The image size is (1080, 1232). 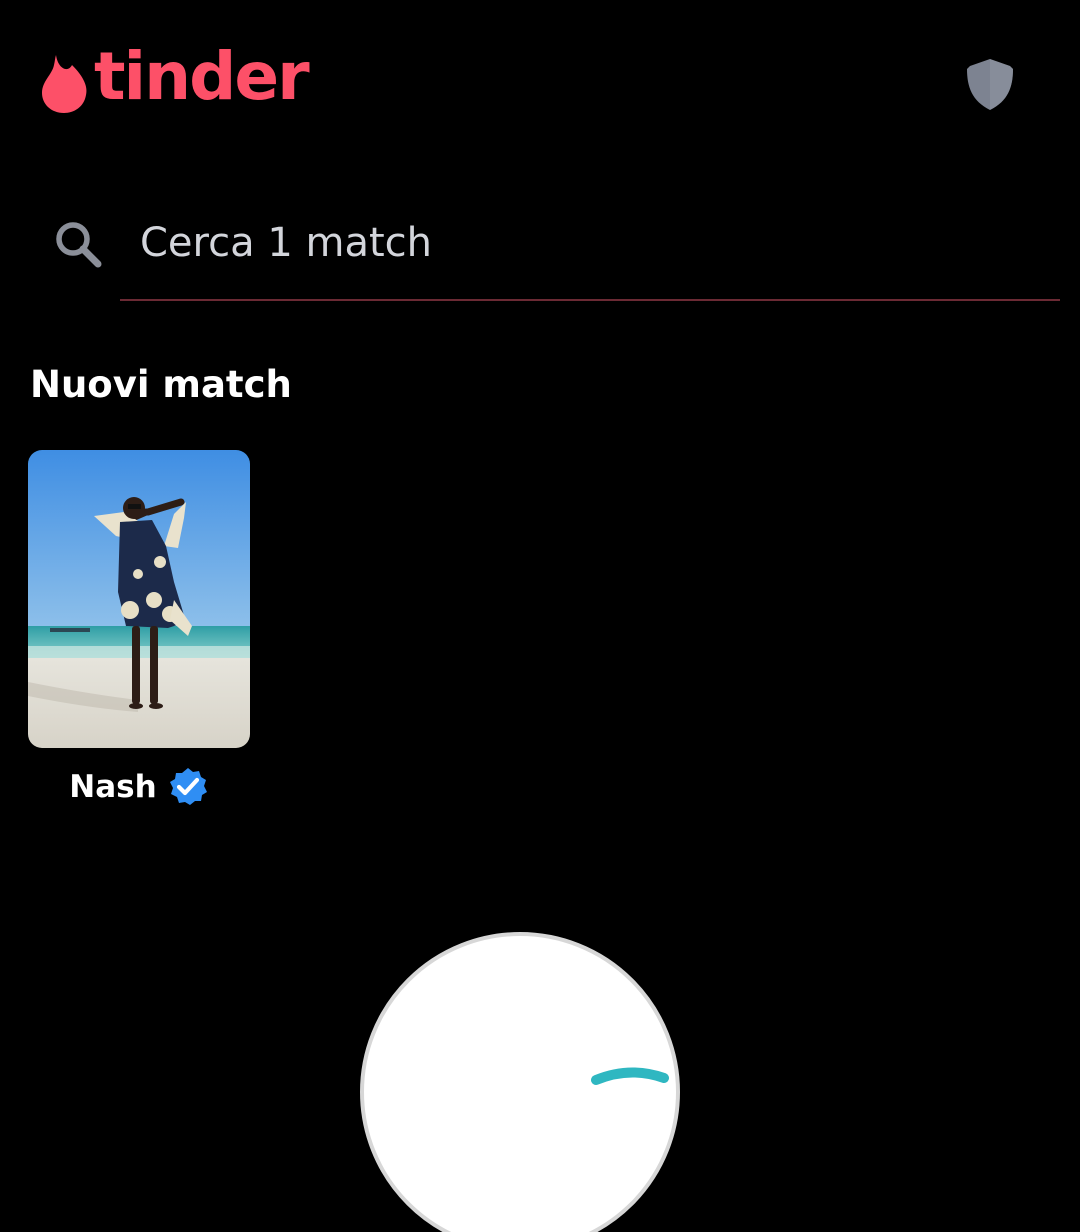 What do you see at coordinates (590, 300) in the screenshot?
I see `search-underline` at bounding box center [590, 300].